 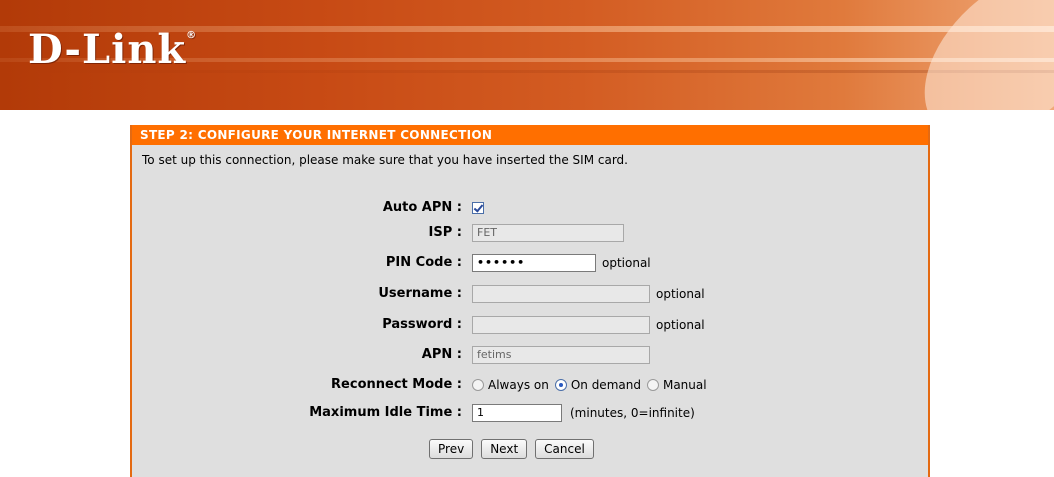 What do you see at coordinates (441, 354) in the screenshot?
I see `apn-label: APN :` at bounding box center [441, 354].